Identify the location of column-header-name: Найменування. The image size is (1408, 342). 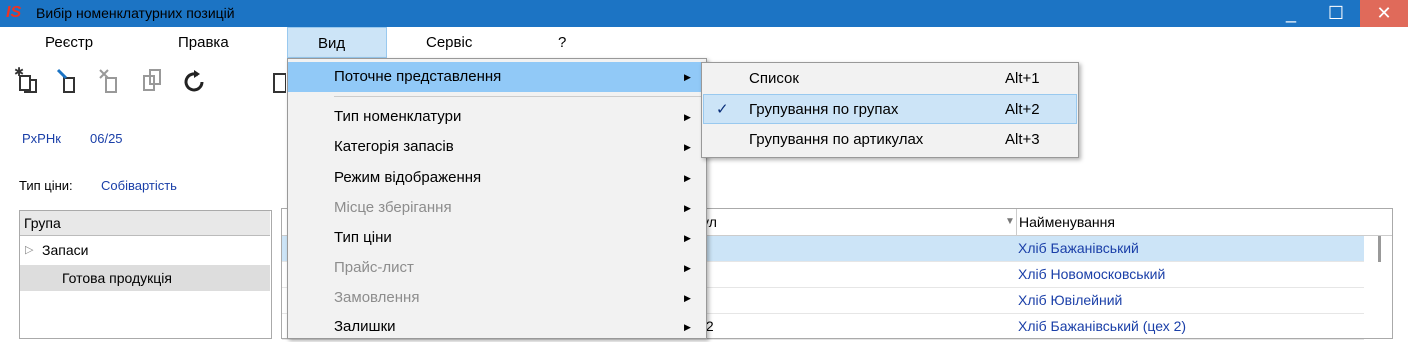
(1067, 222).